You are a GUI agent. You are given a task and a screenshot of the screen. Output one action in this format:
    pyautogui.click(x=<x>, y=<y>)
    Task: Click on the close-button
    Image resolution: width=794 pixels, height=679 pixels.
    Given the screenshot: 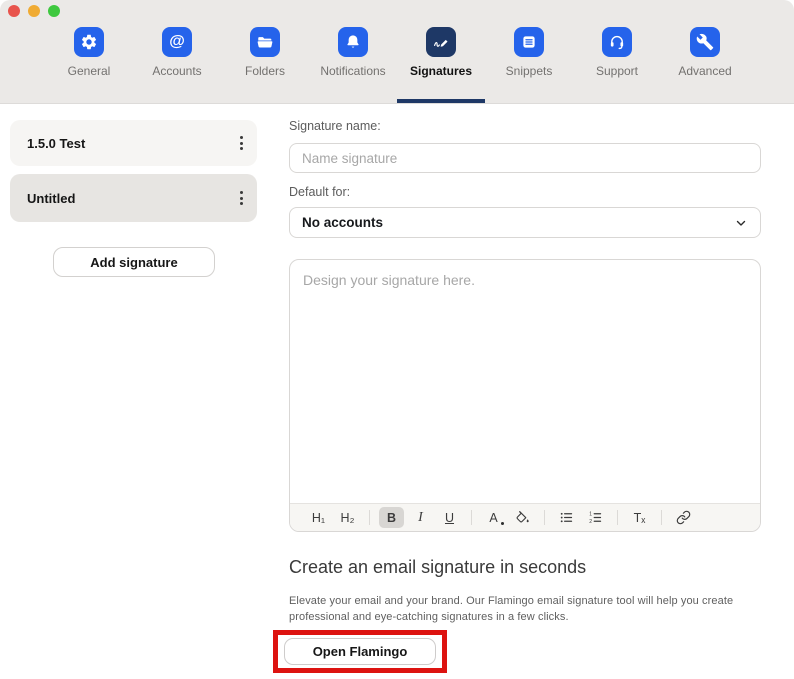 What is the action you would take?
    pyautogui.click(x=14, y=11)
    